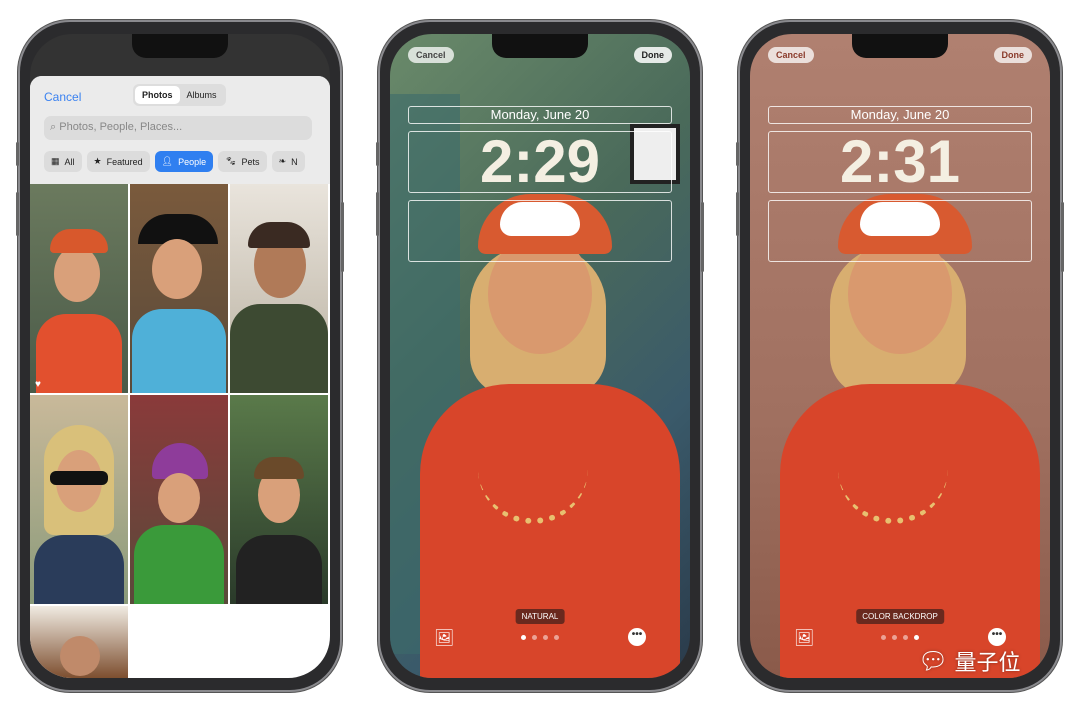  Describe the element at coordinates (184, 161) in the screenshot. I see `chip-people: 👤︎ People` at that location.